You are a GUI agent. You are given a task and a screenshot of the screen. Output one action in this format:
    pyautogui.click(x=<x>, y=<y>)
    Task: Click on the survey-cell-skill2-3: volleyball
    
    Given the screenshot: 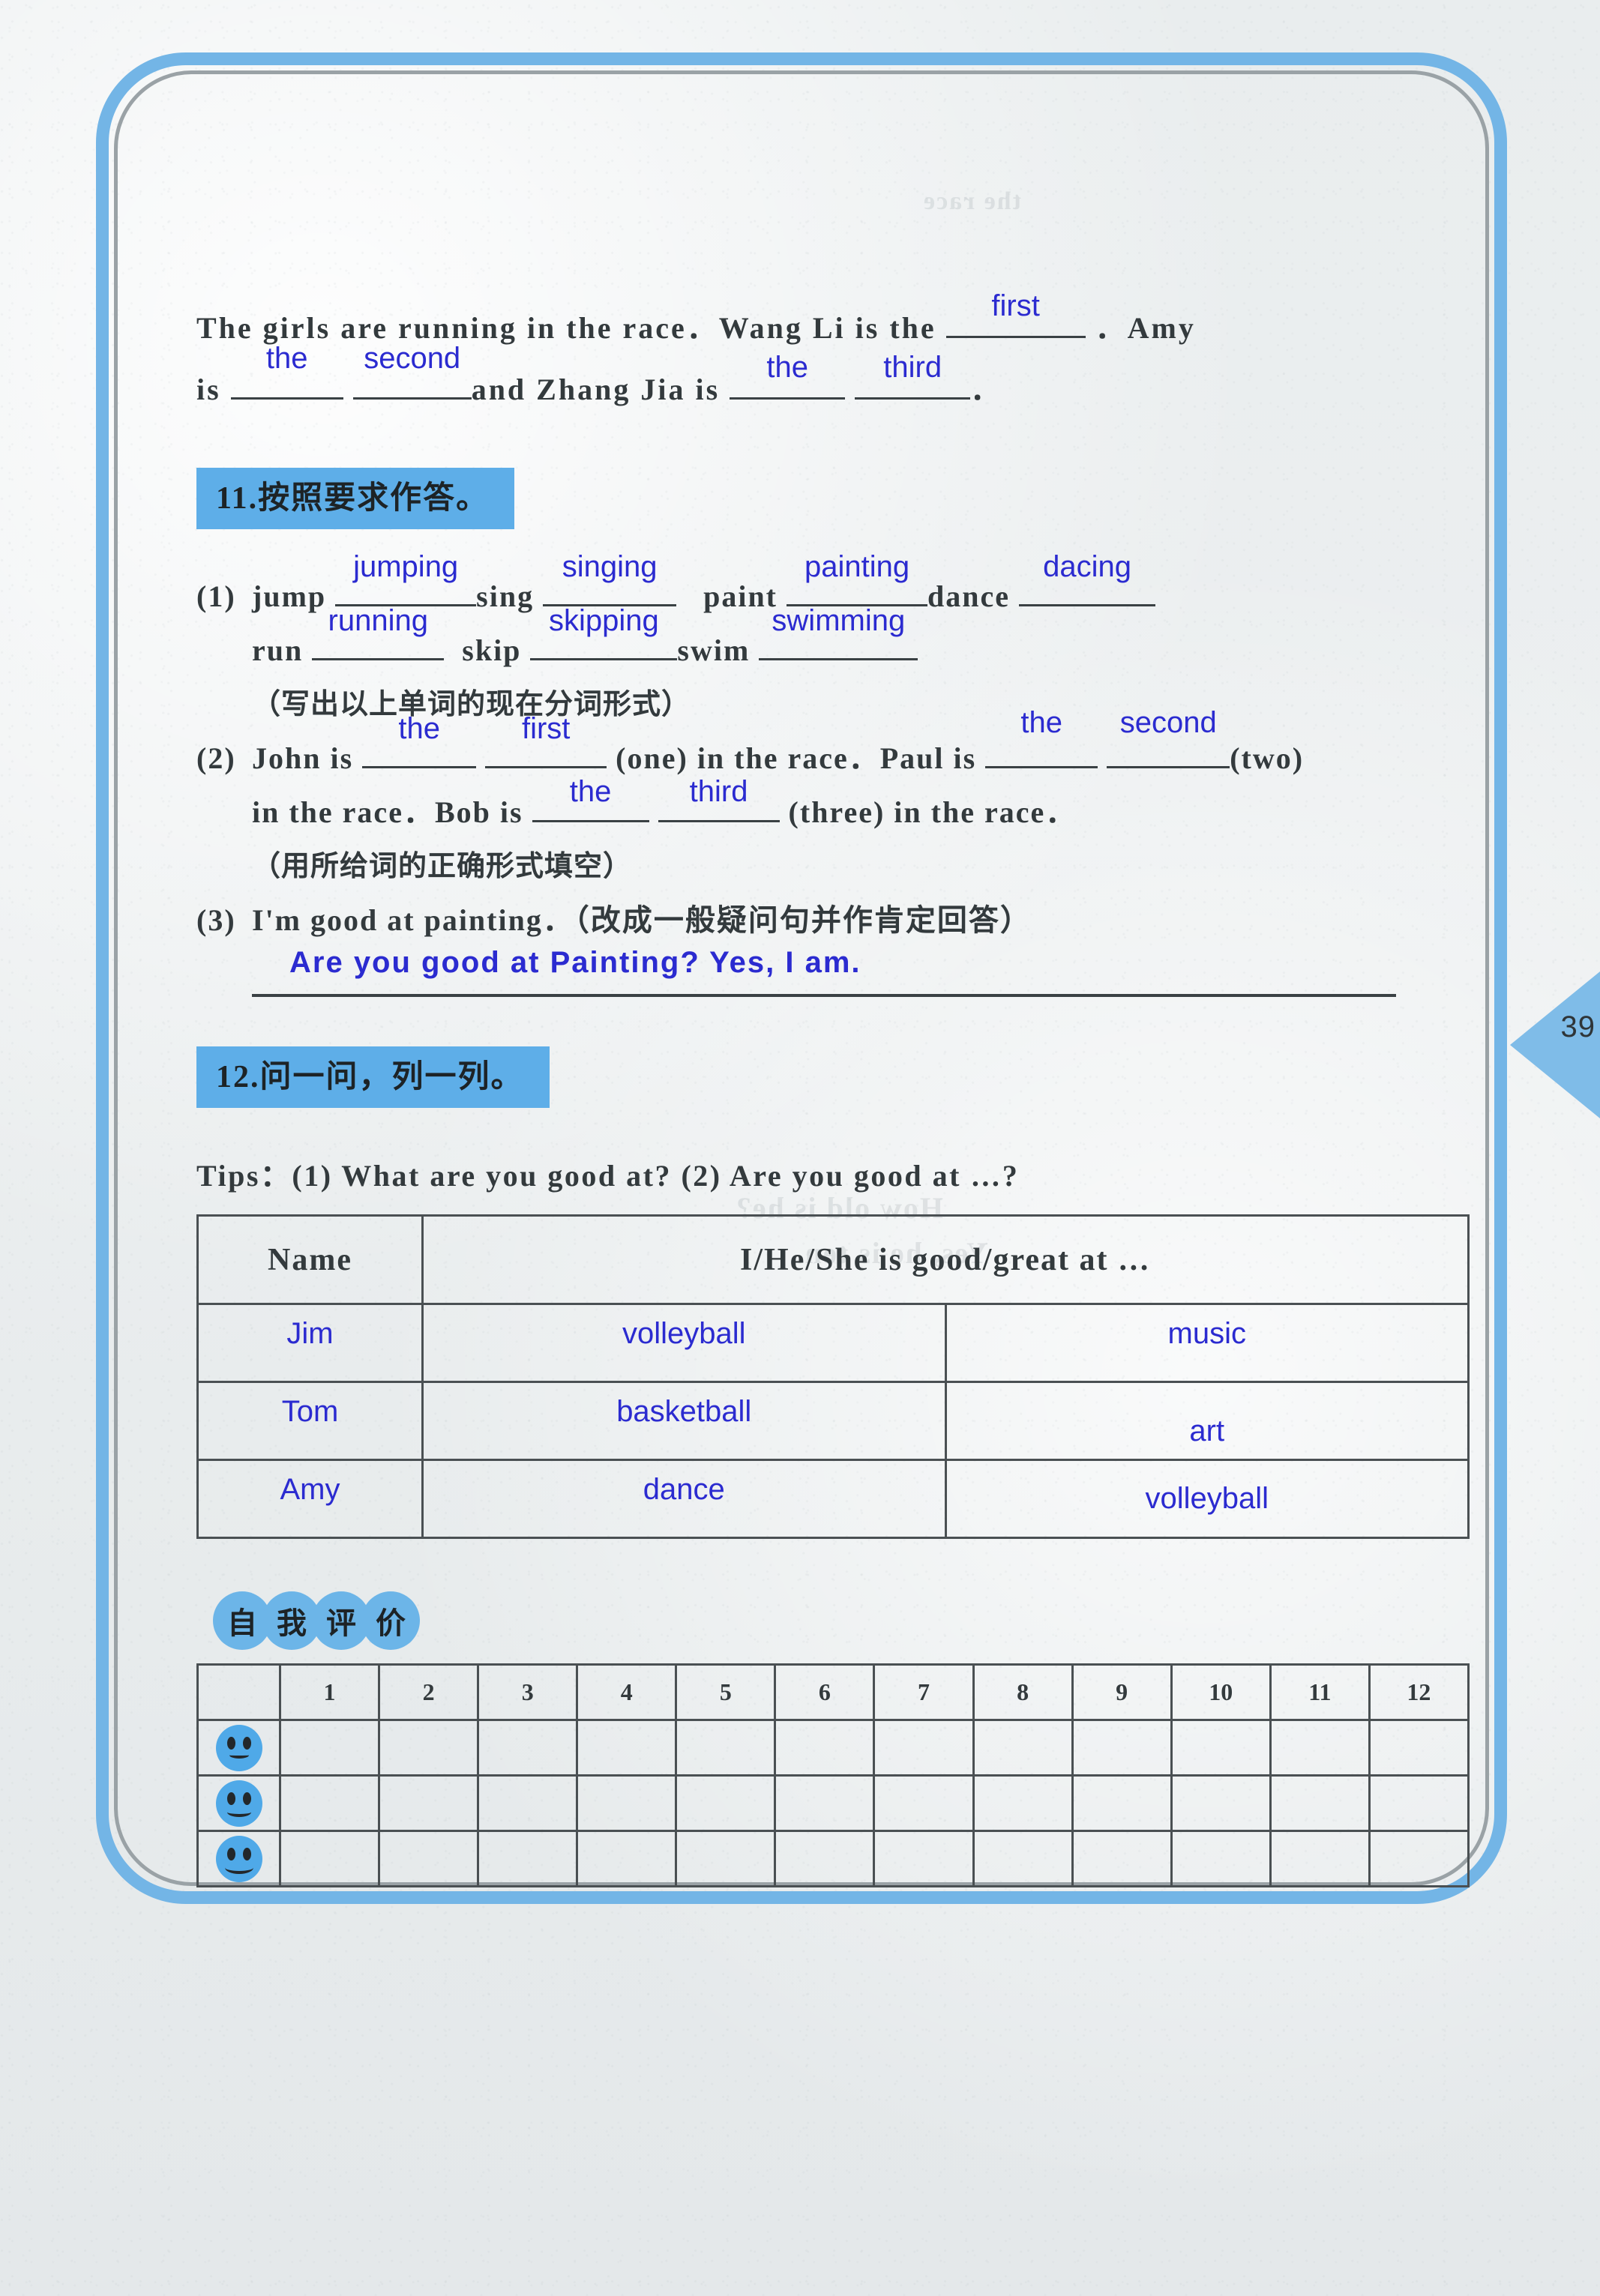 What is the action you would take?
    pyautogui.click(x=1207, y=1499)
    